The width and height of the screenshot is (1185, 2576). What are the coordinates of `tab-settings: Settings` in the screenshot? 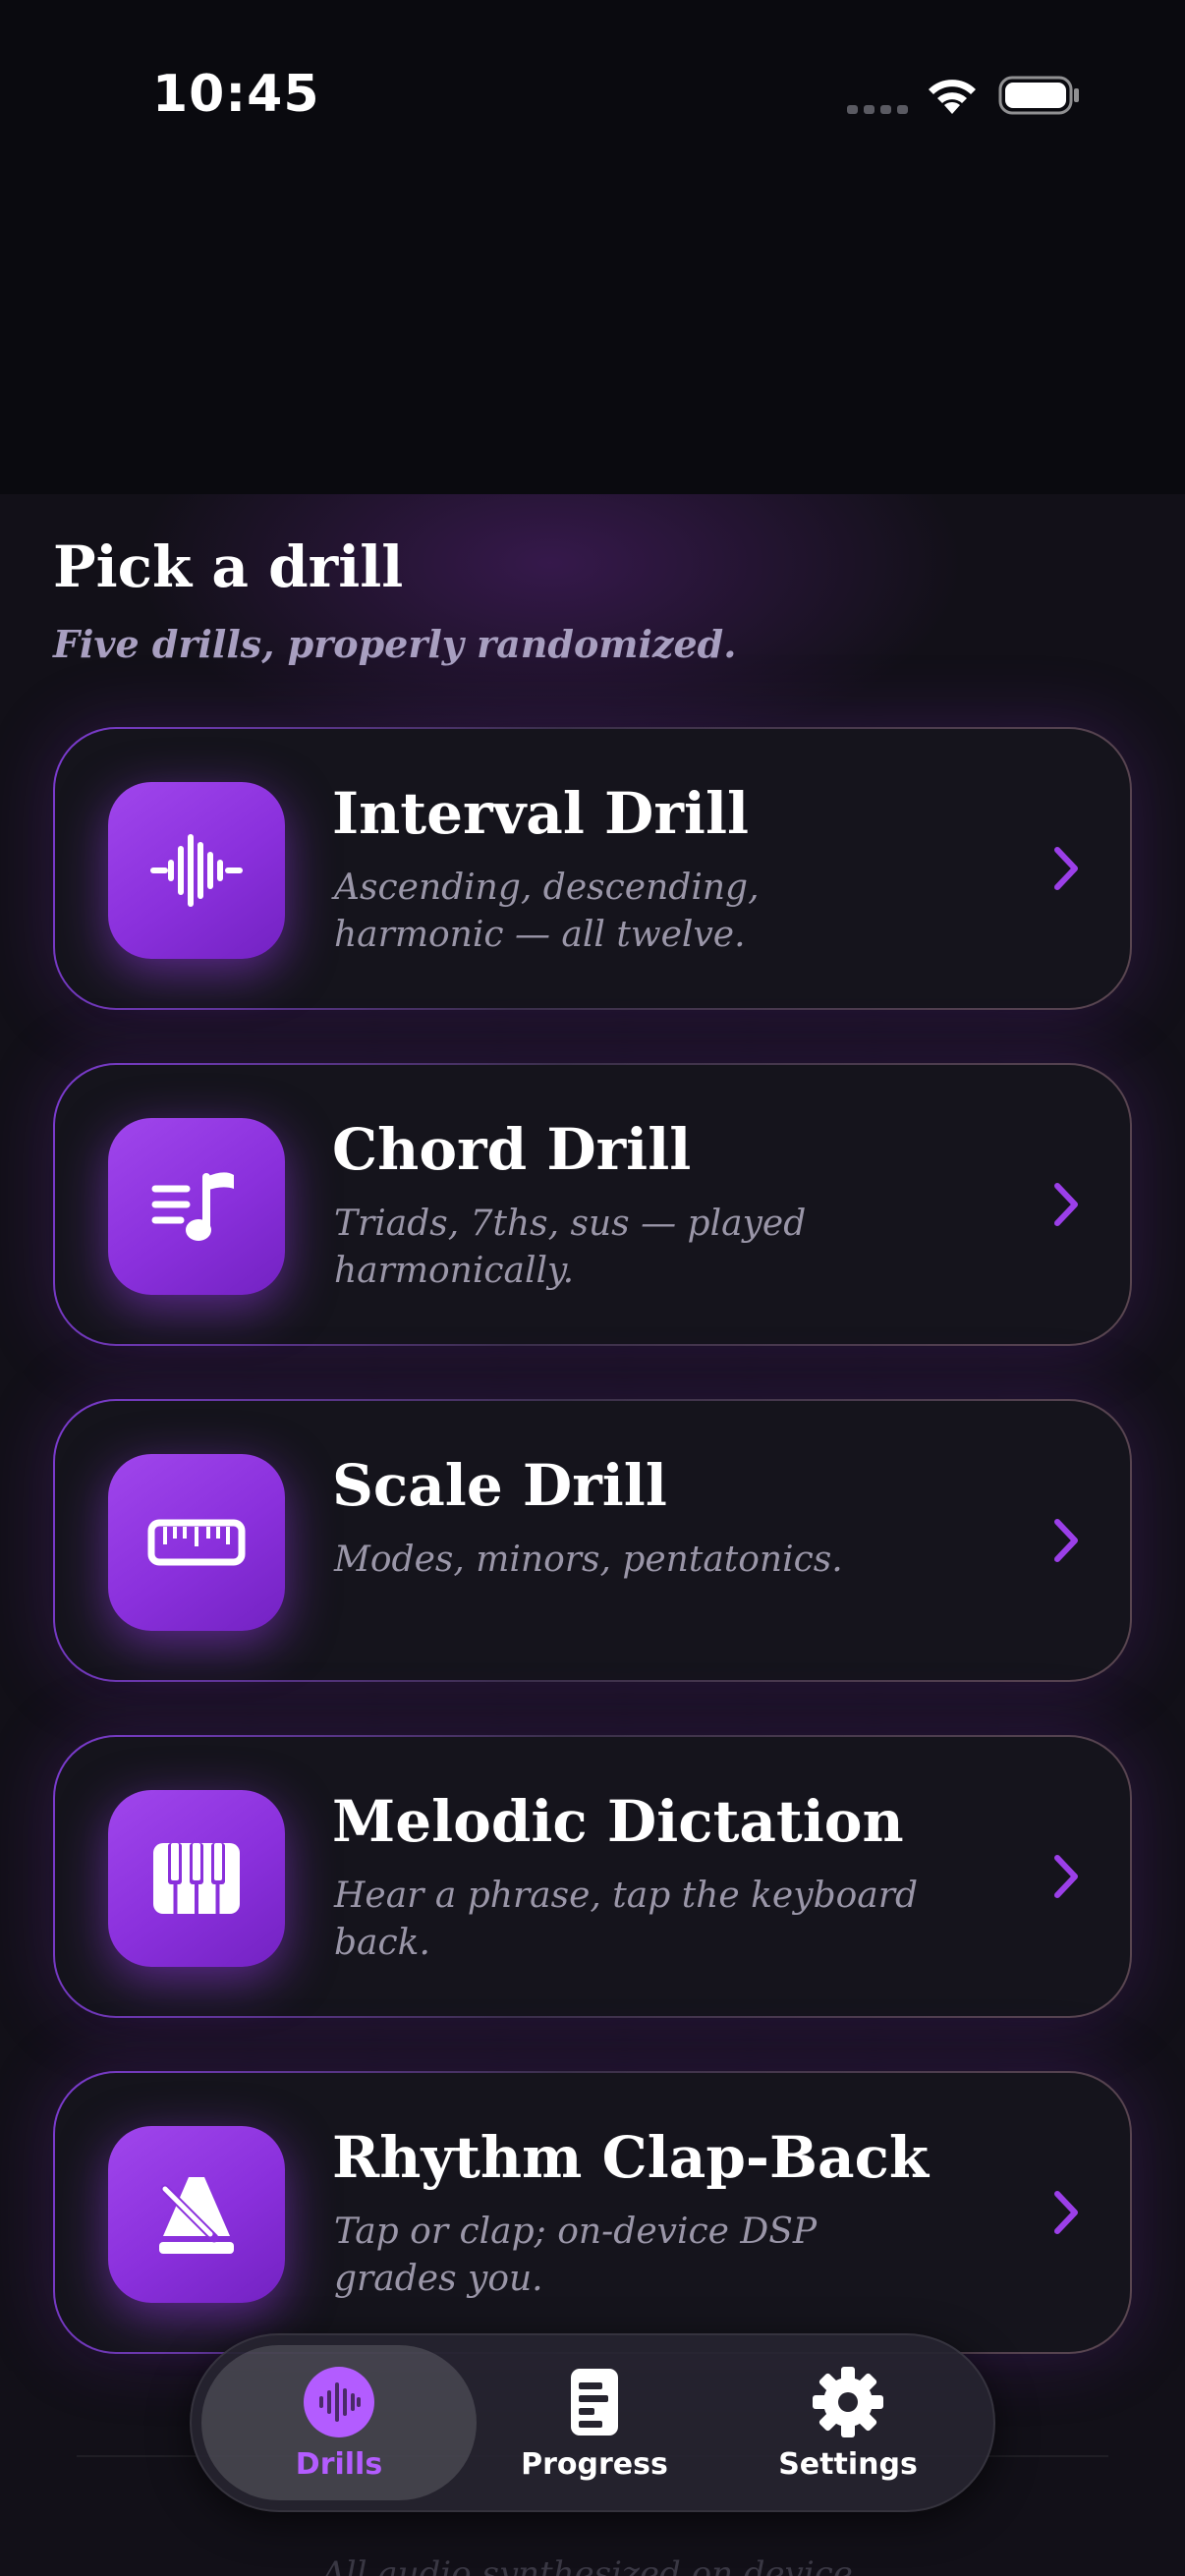 It's located at (848, 2422).